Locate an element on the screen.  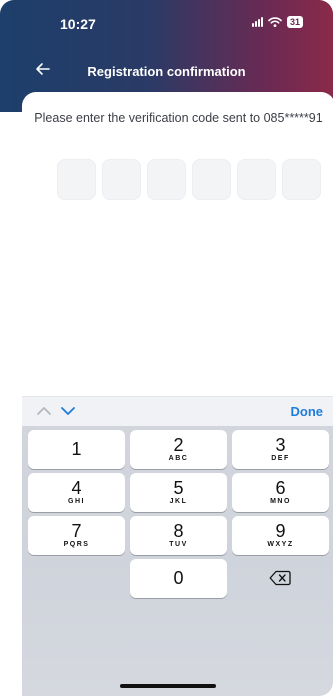
key-5: 5 JKL is located at coordinates (178, 492).